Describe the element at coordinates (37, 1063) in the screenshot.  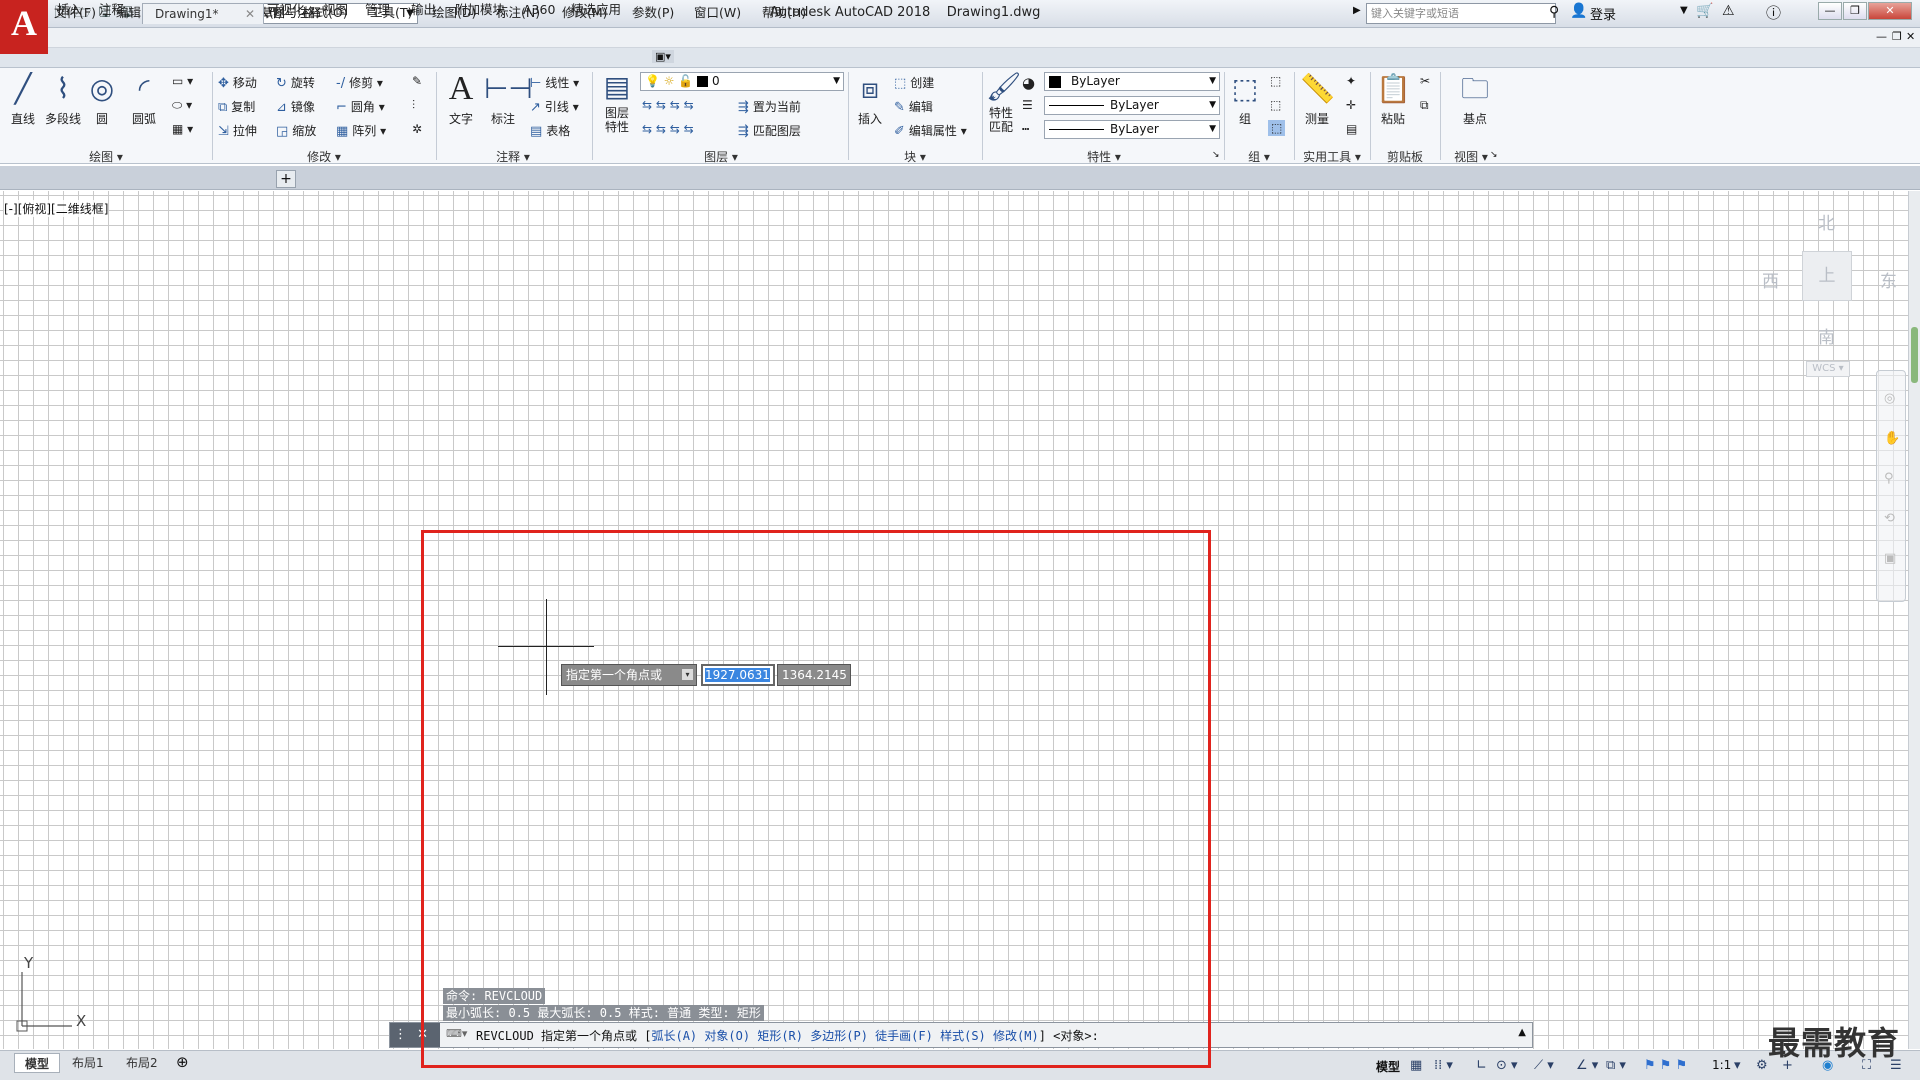
I see `layout-tab: 模型` at that location.